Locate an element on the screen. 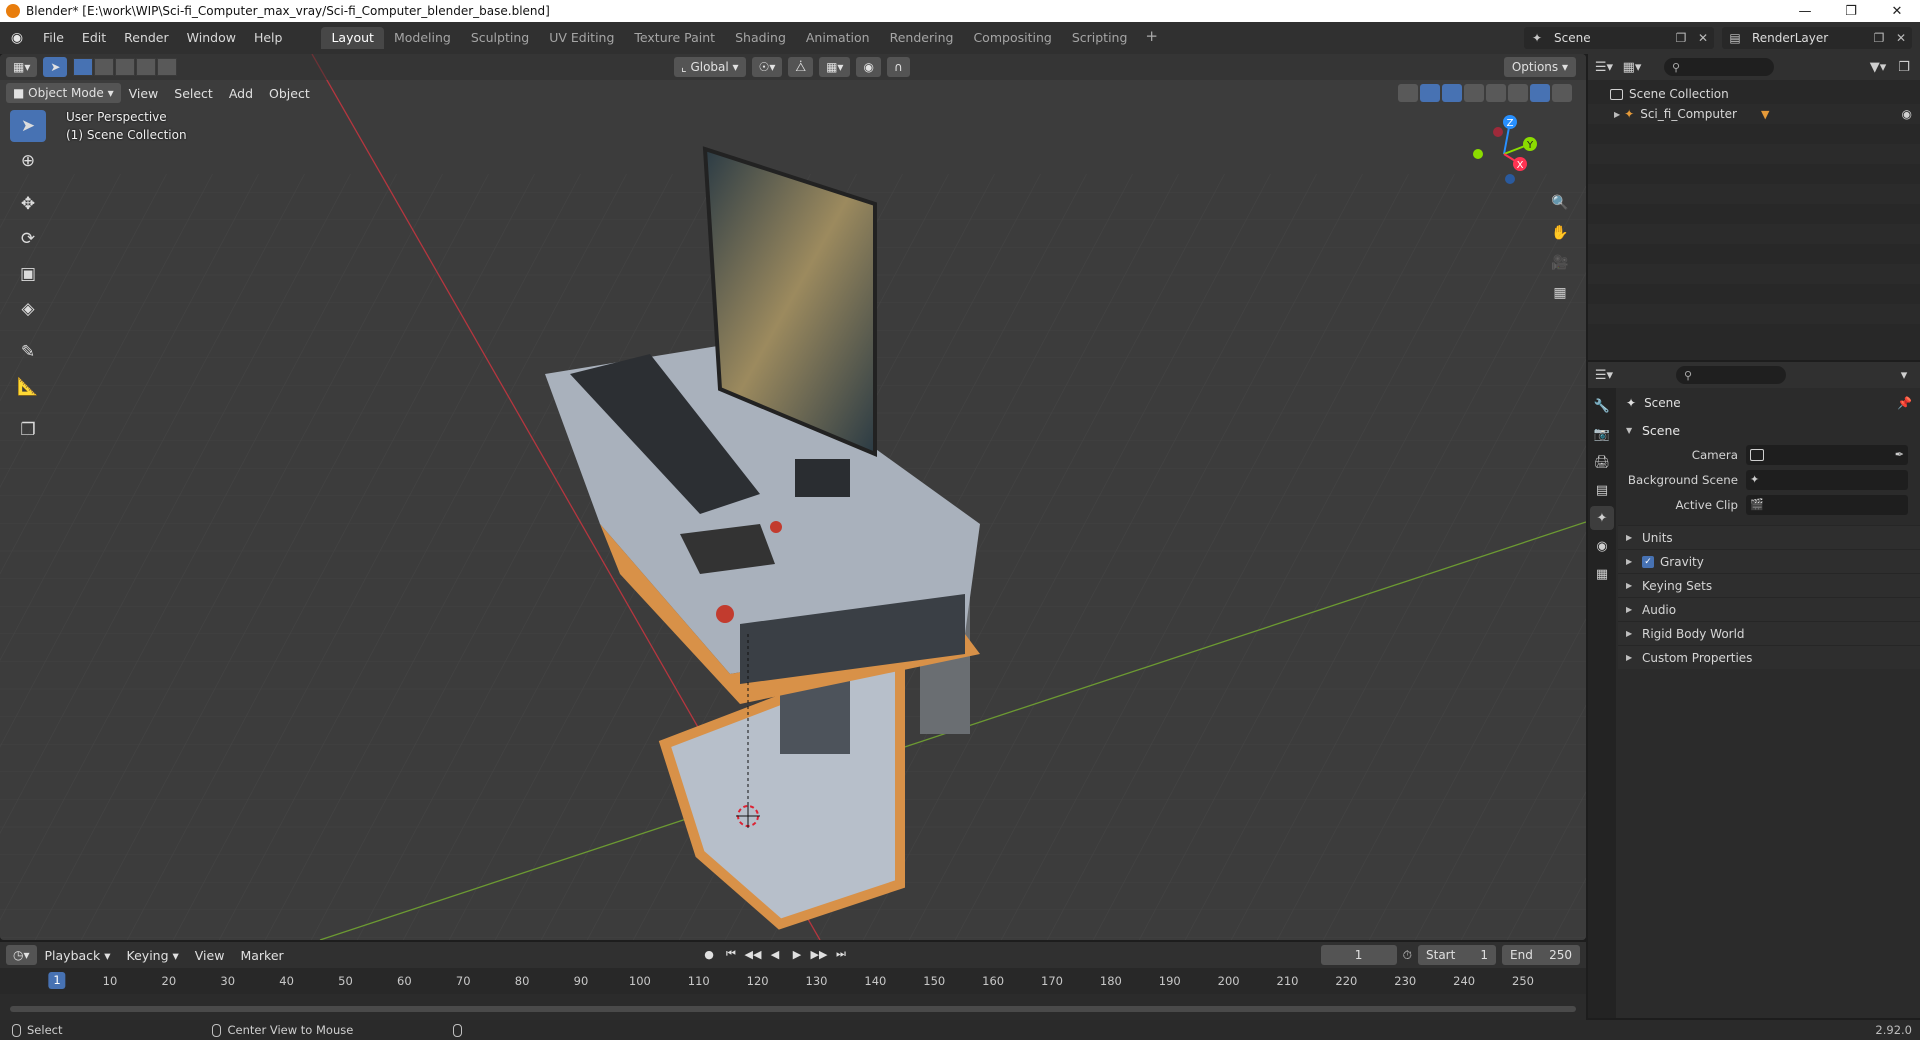  output-properties-icon: 🖨 is located at coordinates (1602, 462).